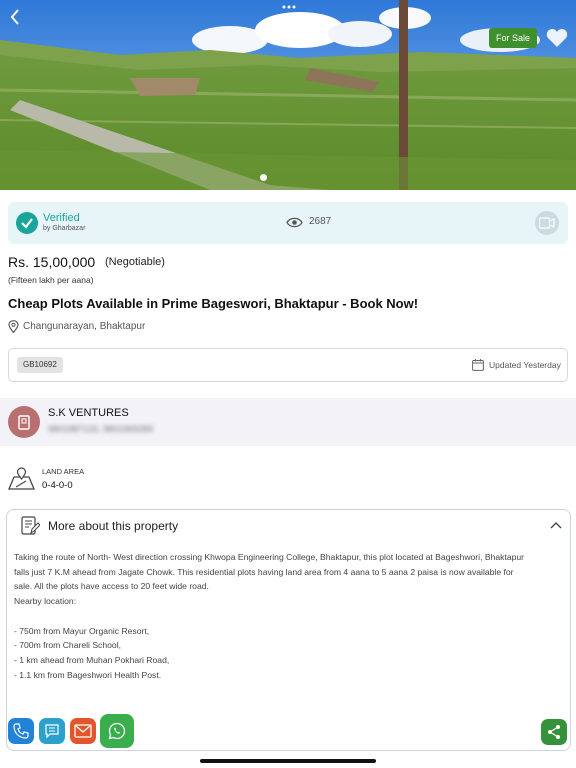 This screenshot has width=576, height=768. Describe the element at coordinates (263, 177) in the screenshot. I see `carousel-indicator` at that location.